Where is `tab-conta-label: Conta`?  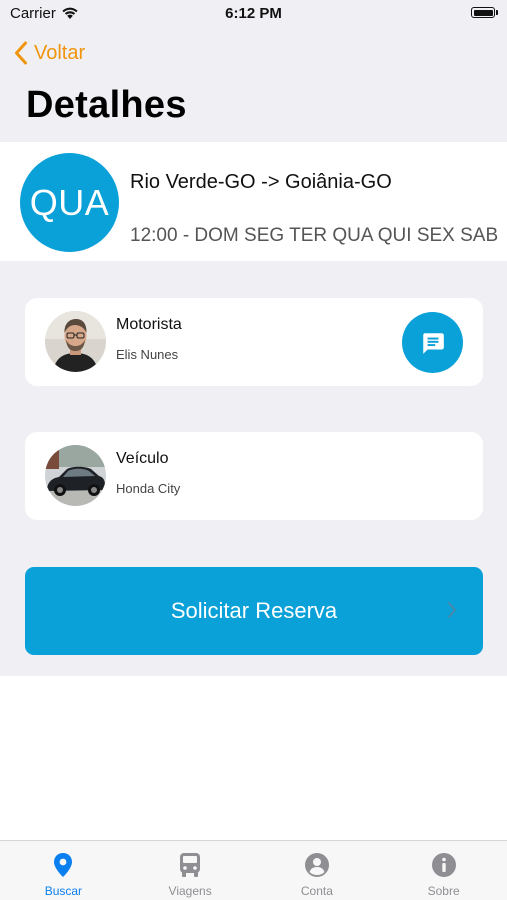
tab-conta-label: Conta is located at coordinates (316, 891).